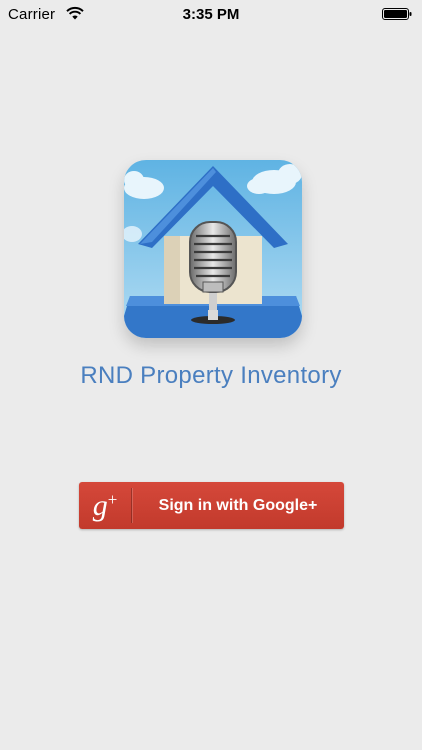 This screenshot has height=750, width=422. Describe the element at coordinates (100, 505) in the screenshot. I see `google-plus-g: g` at that location.